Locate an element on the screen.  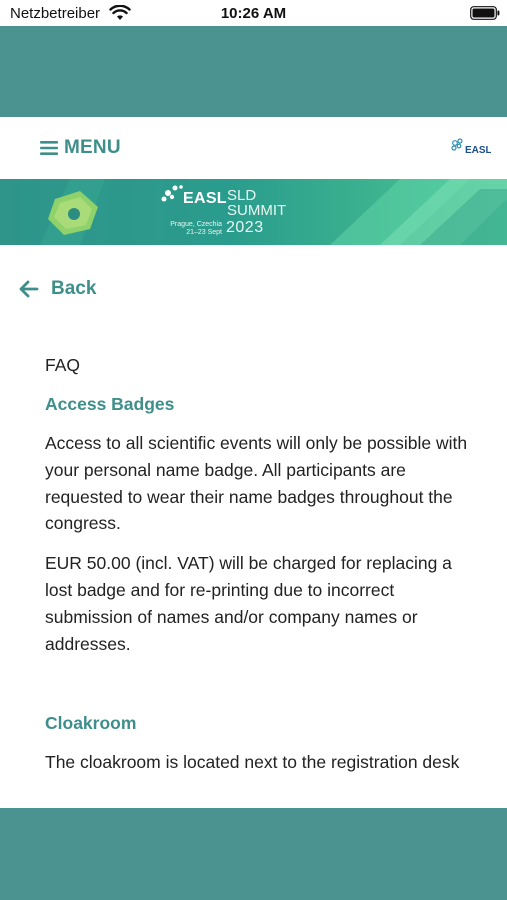
status-bar: Netzbetreiber 10:26 AM is located at coordinates (253, 13).